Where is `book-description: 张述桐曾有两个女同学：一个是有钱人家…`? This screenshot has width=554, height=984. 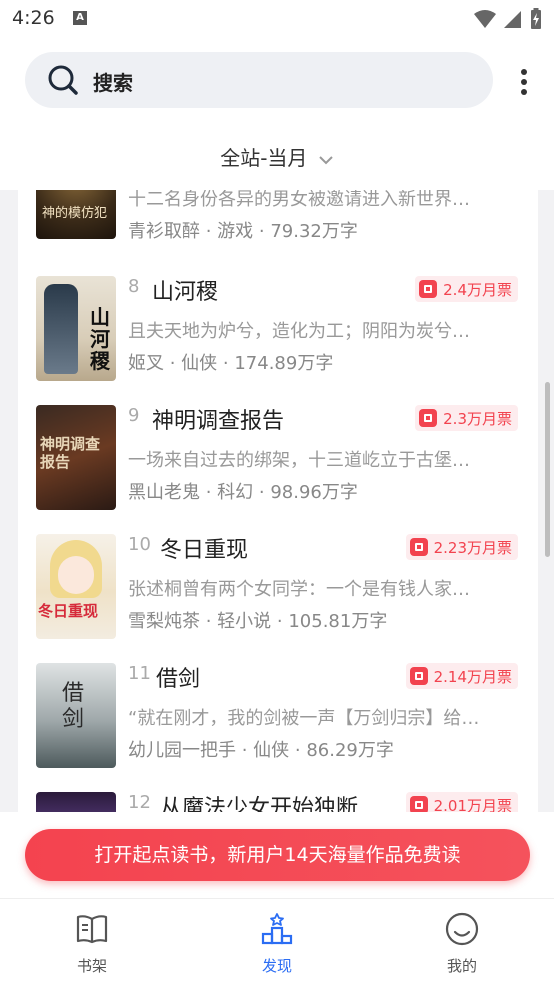 book-description: 张述桐曾有两个女同学：一个是有钱人家… is located at coordinates (299, 589).